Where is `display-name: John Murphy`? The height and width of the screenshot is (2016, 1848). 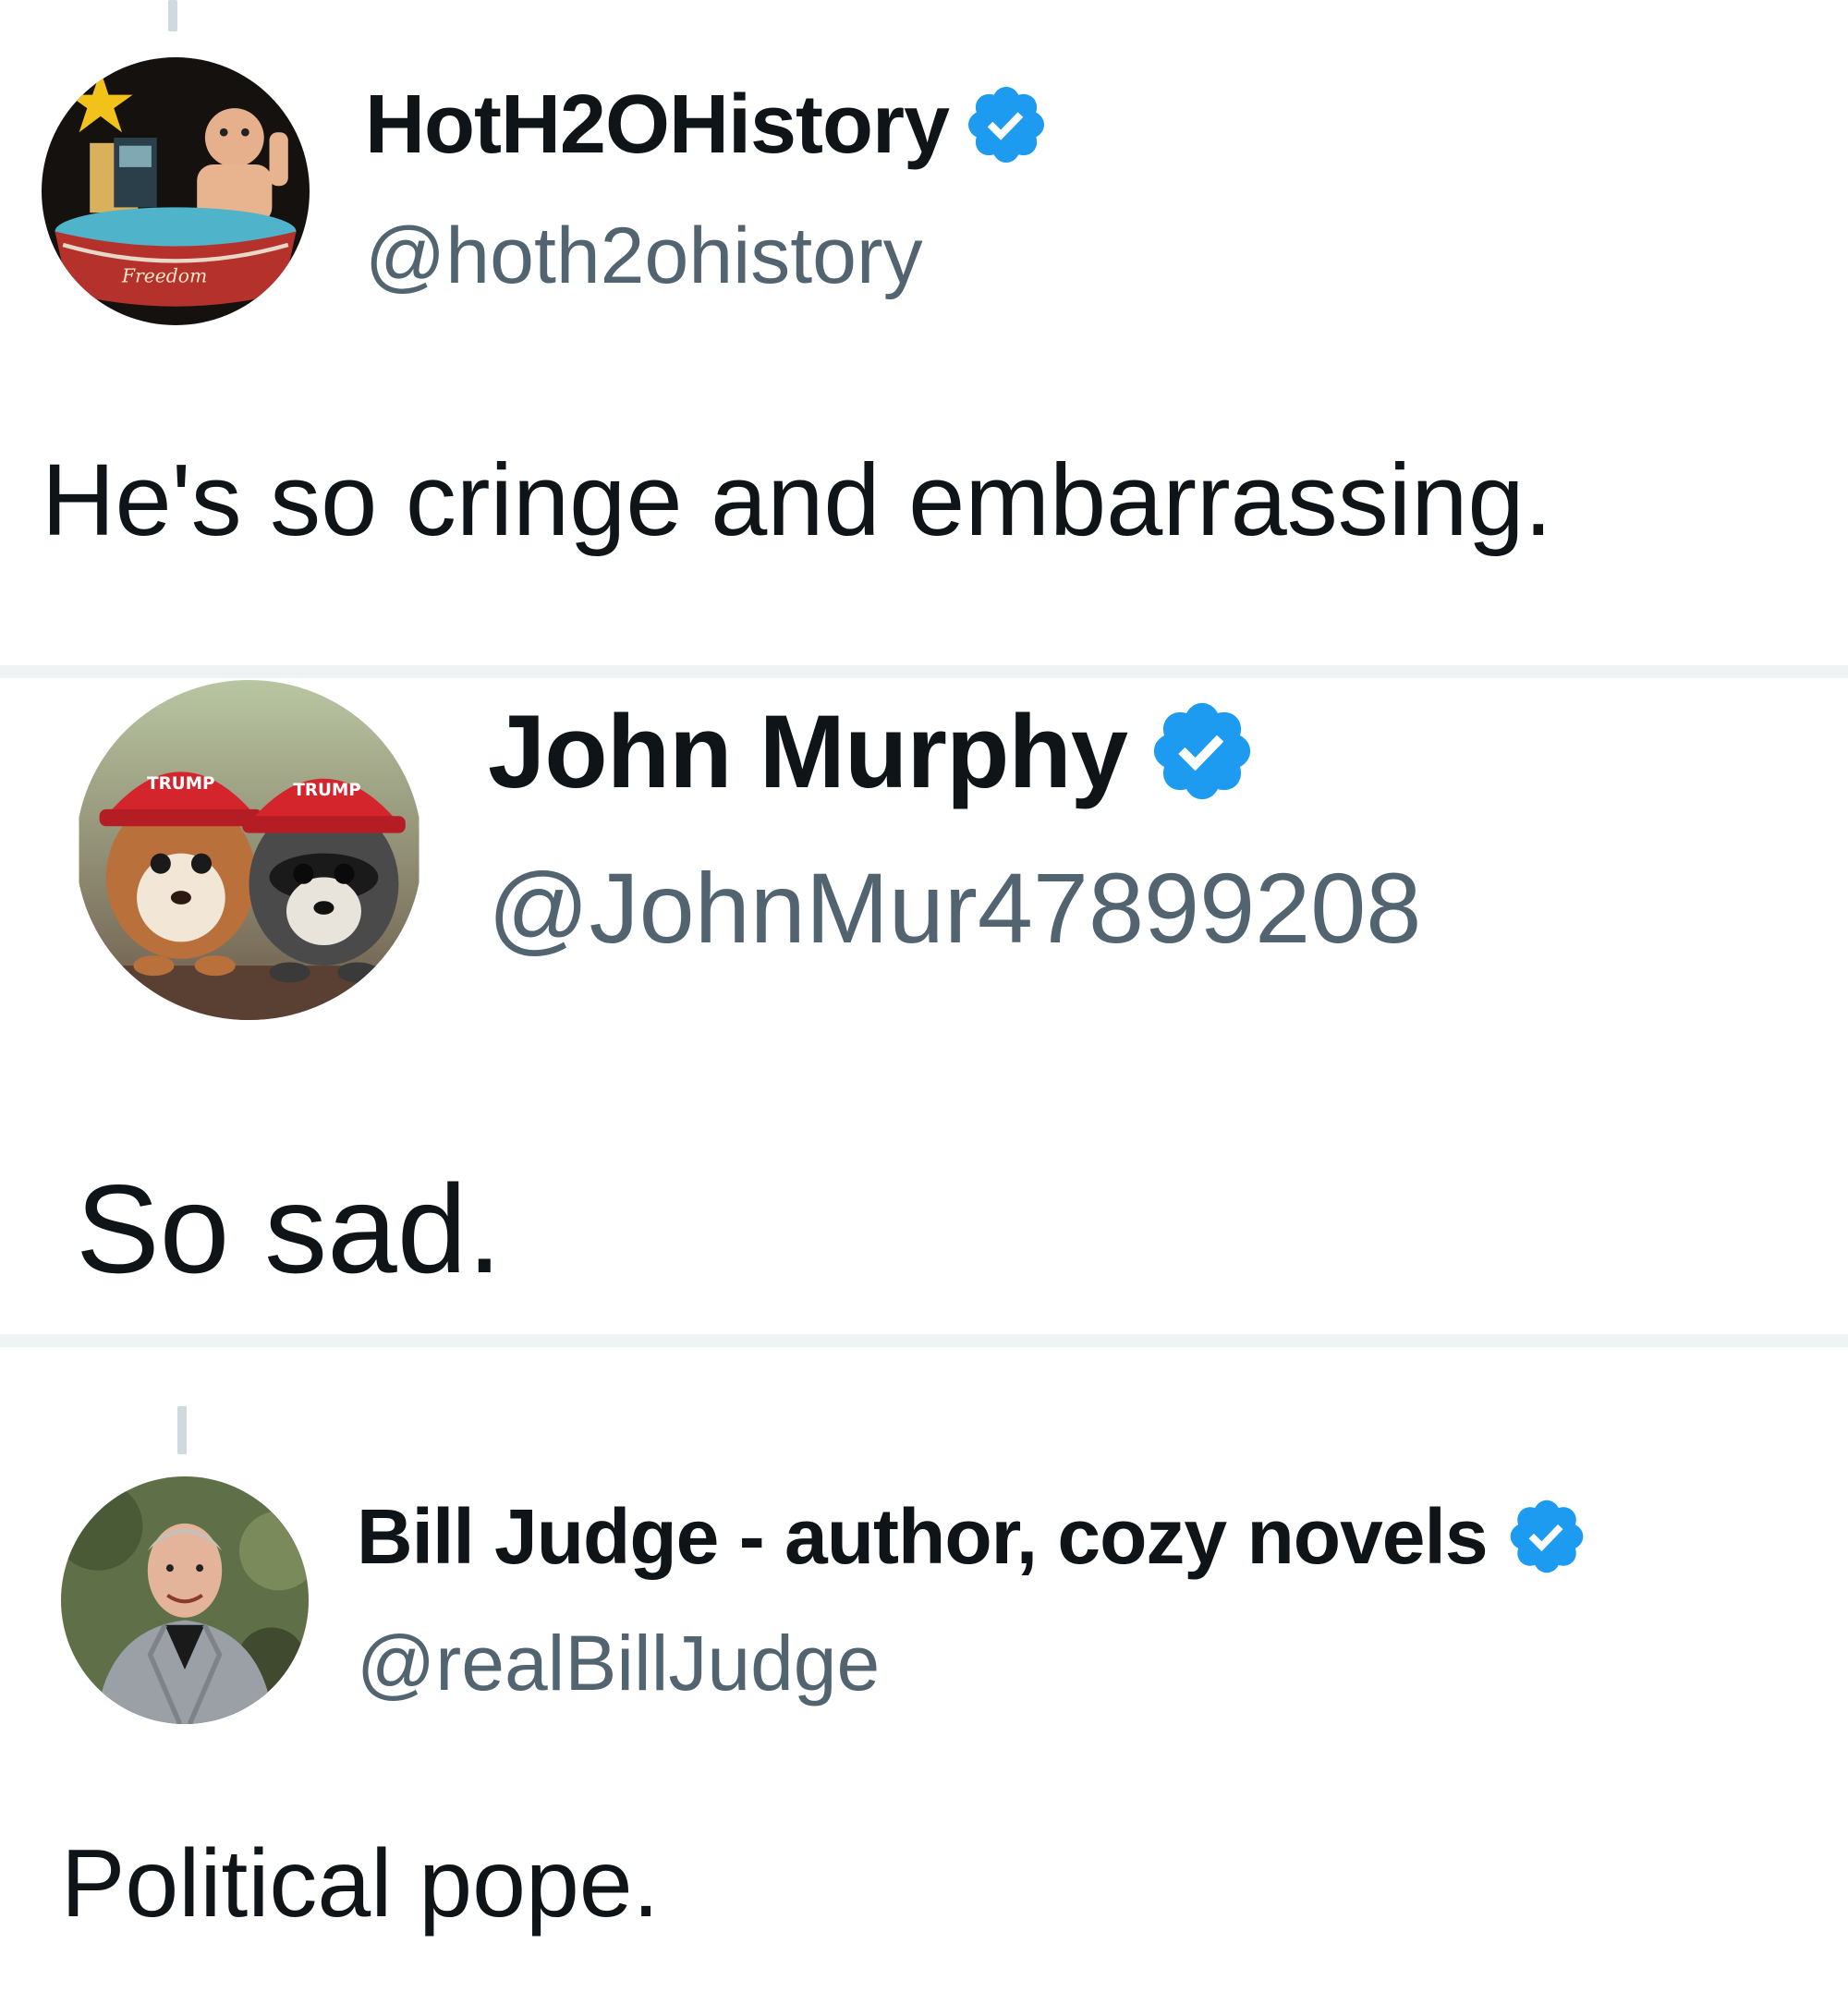 display-name: John Murphy is located at coordinates (808, 751).